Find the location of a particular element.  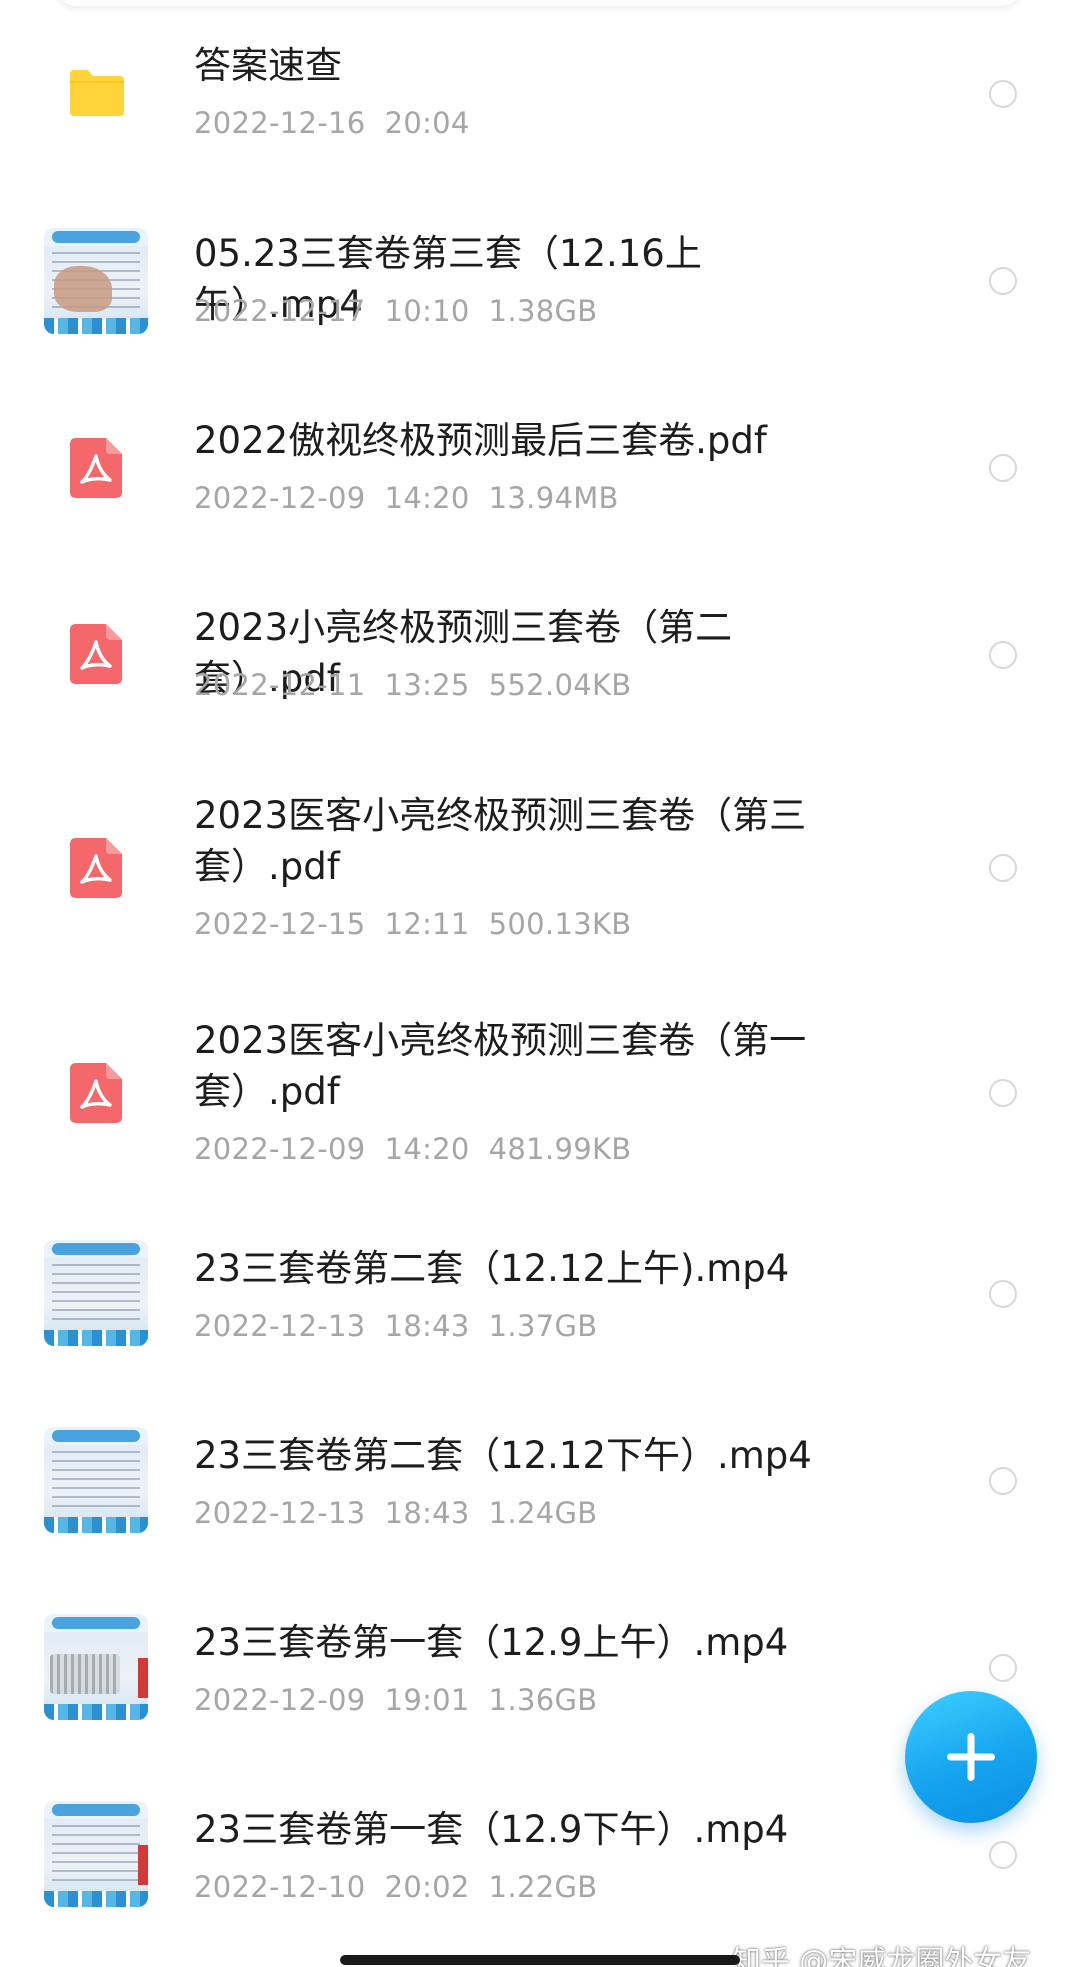

add-button is located at coordinates (971, 1757).